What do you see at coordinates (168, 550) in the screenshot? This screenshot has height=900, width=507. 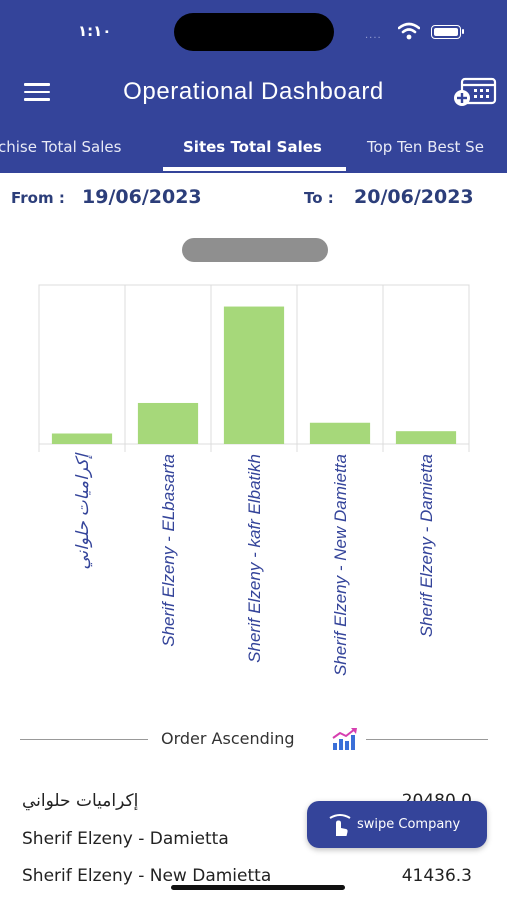 I see `chart-category-label: Sherif Elzeny - ELbasarta` at bounding box center [168, 550].